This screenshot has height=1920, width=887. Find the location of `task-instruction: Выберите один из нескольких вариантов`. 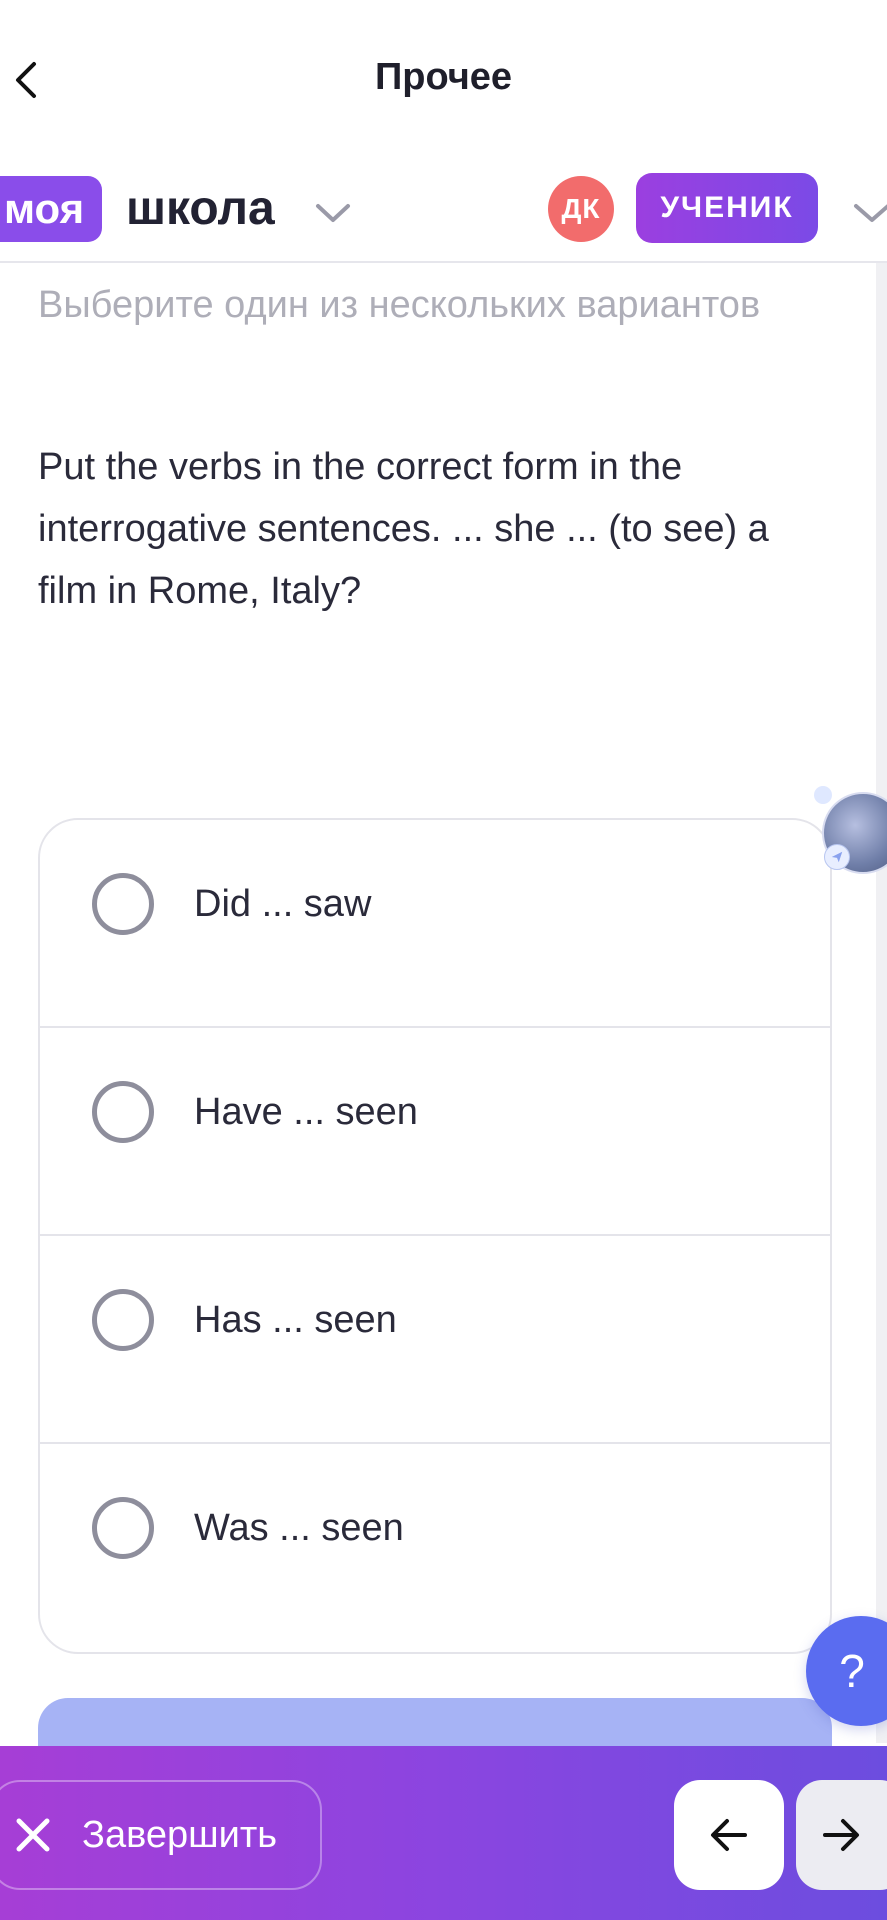

task-instruction: Выберите один из нескольких вариантов is located at coordinates (399, 305).